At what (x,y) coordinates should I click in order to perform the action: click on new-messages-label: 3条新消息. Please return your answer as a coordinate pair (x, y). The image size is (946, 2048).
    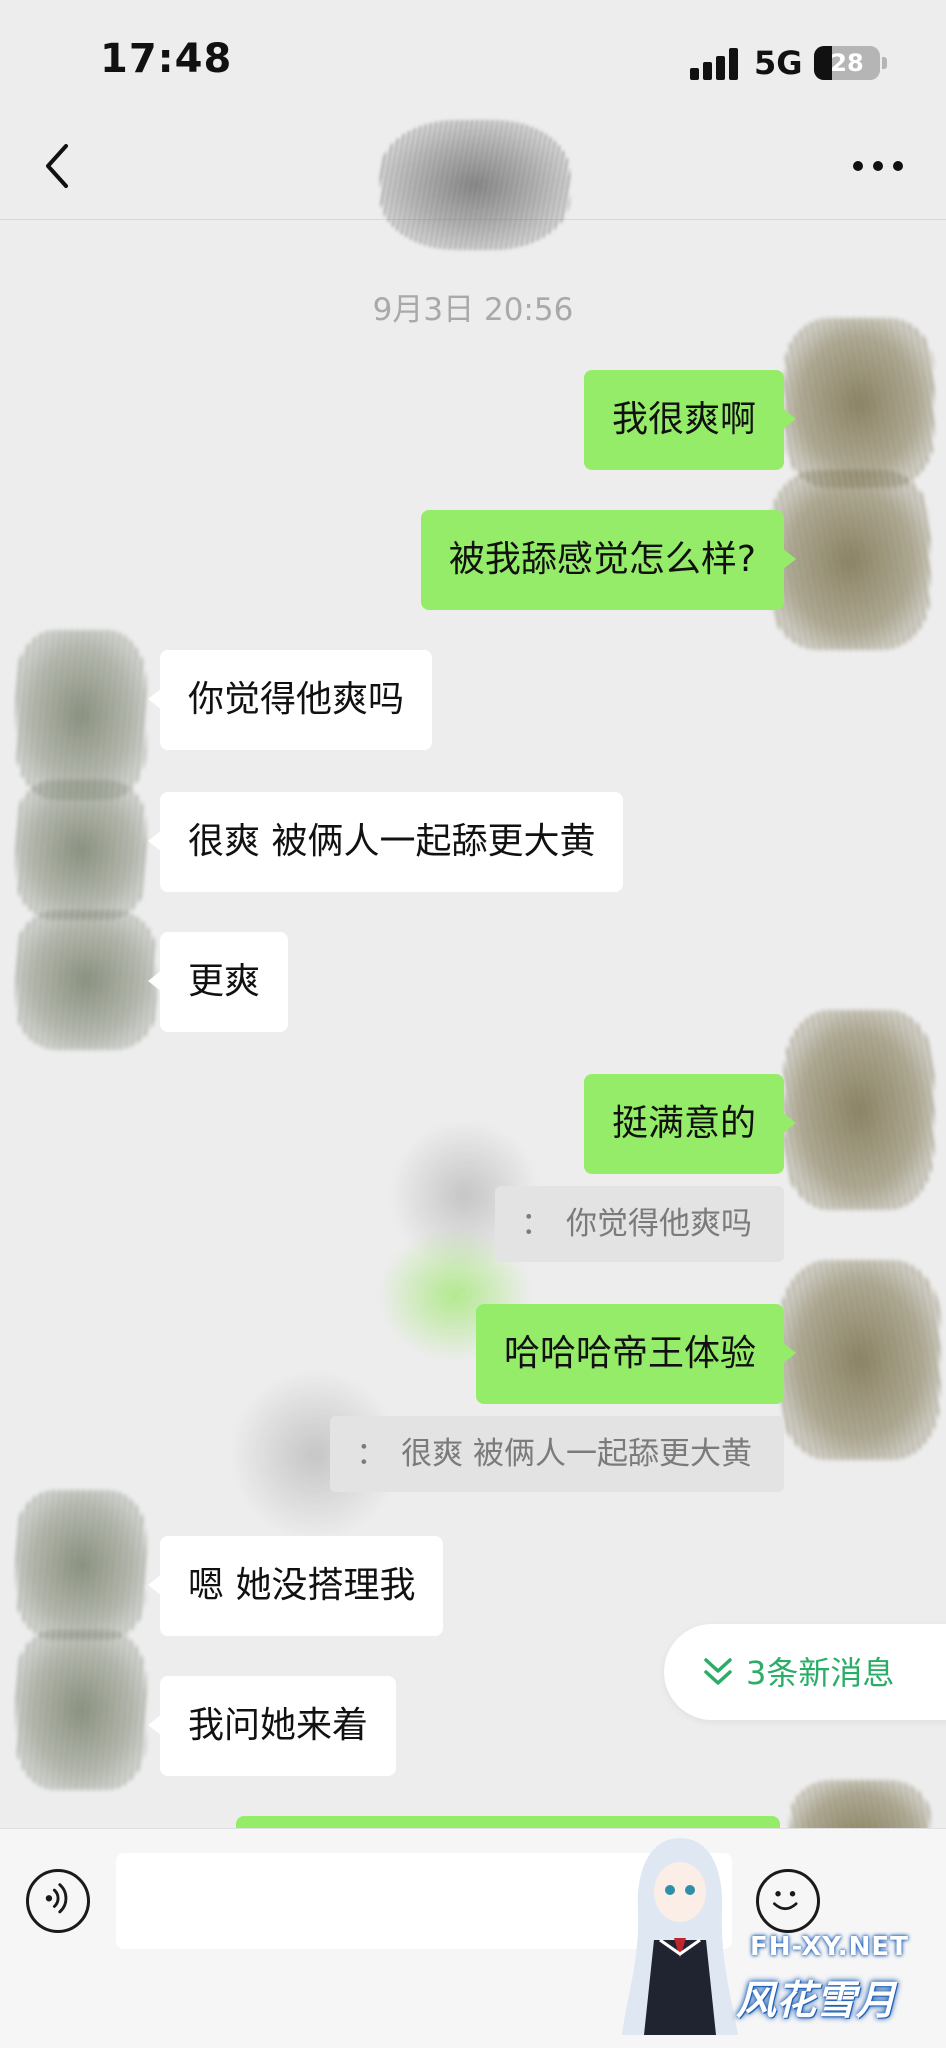
    Looking at the image, I should click on (820, 1673).